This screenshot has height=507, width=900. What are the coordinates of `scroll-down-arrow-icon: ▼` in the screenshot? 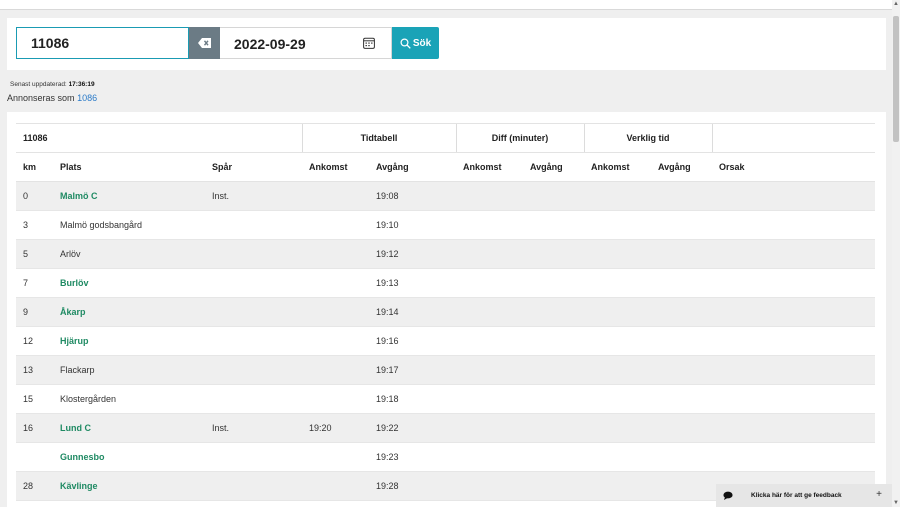 It's located at (896, 503).